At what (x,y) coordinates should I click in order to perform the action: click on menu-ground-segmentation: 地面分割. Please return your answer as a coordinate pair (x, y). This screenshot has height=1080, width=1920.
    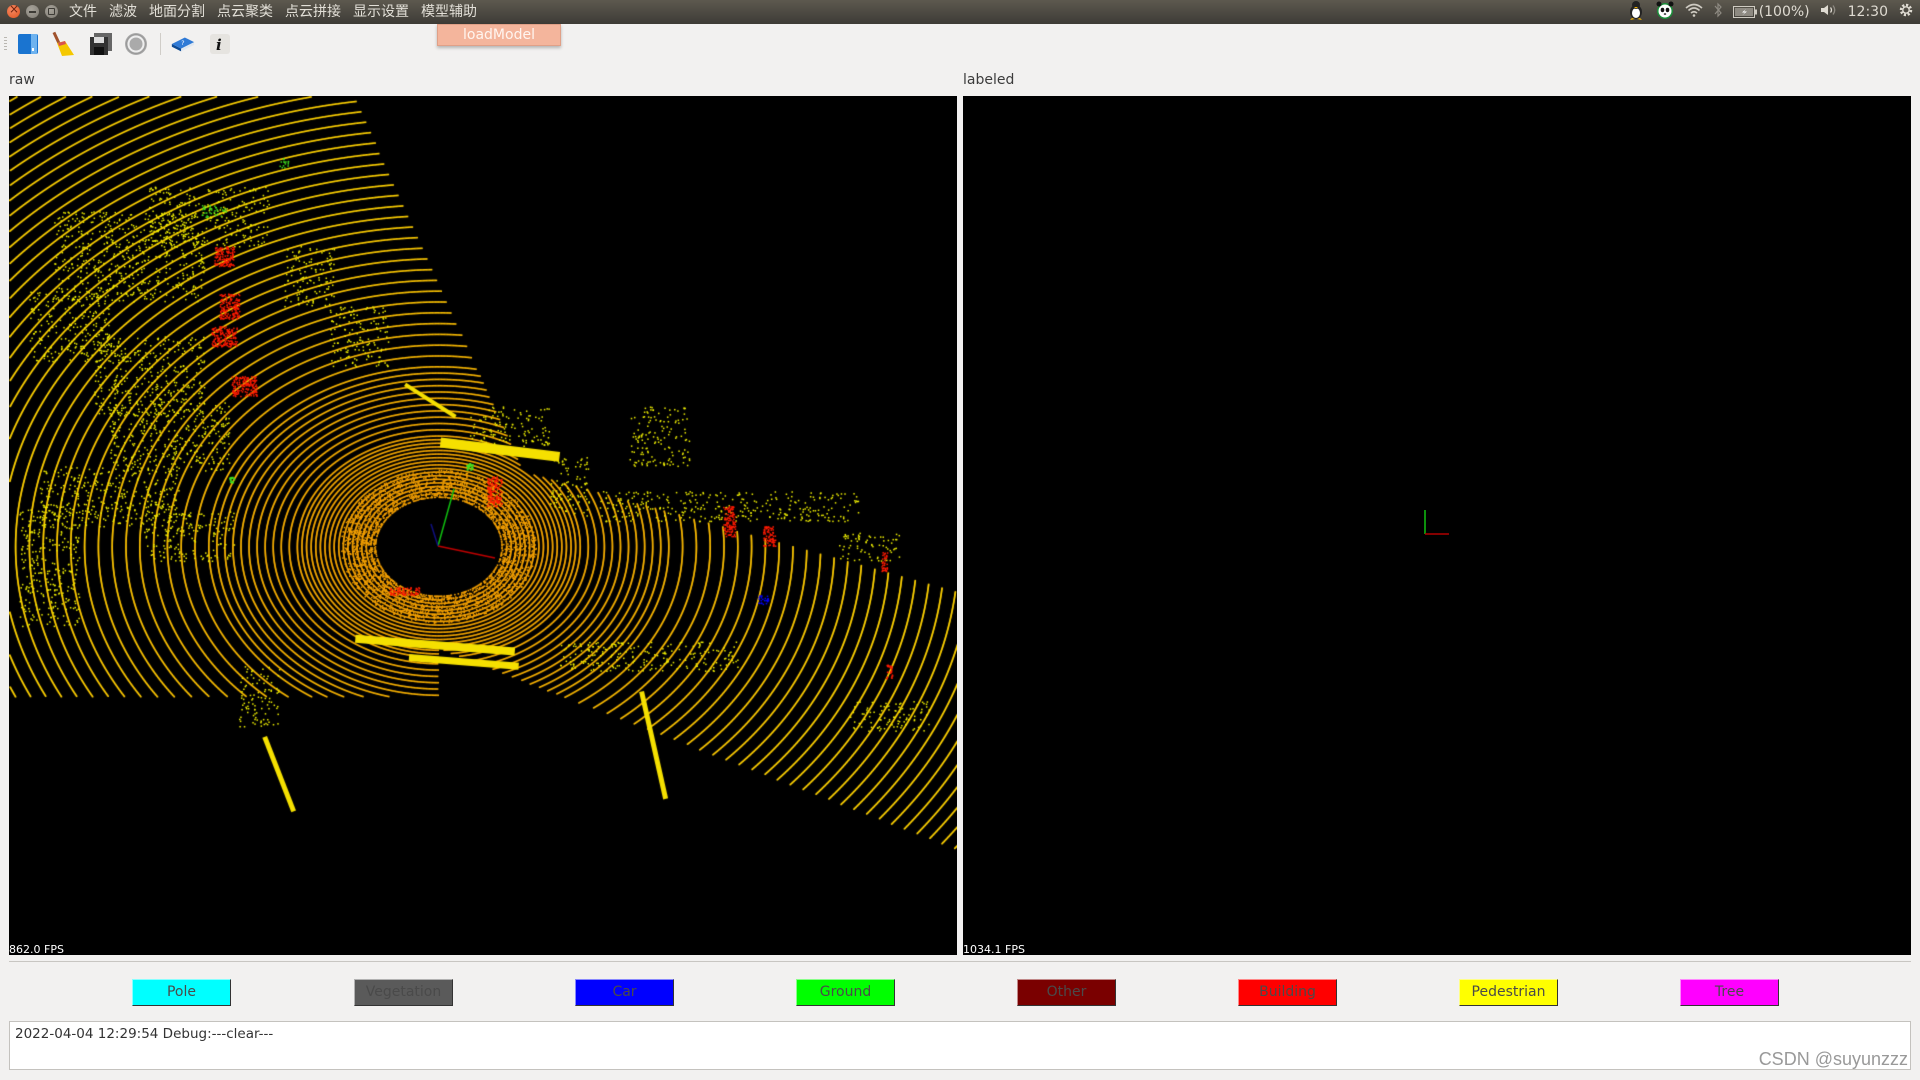
    Looking at the image, I should click on (177, 12).